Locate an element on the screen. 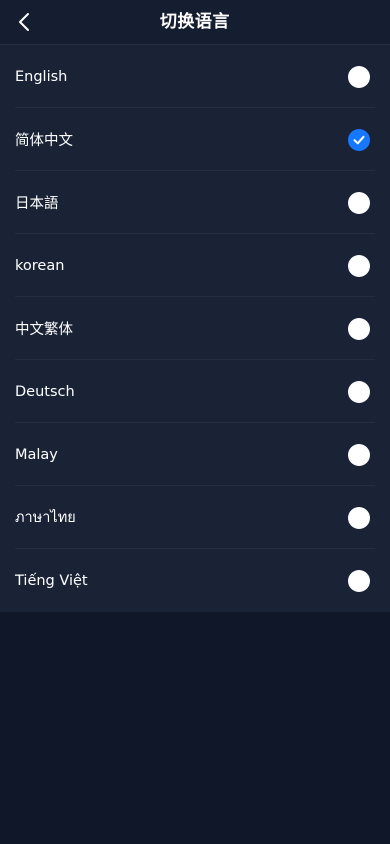  page-title: 切换语言 is located at coordinates (195, 22).